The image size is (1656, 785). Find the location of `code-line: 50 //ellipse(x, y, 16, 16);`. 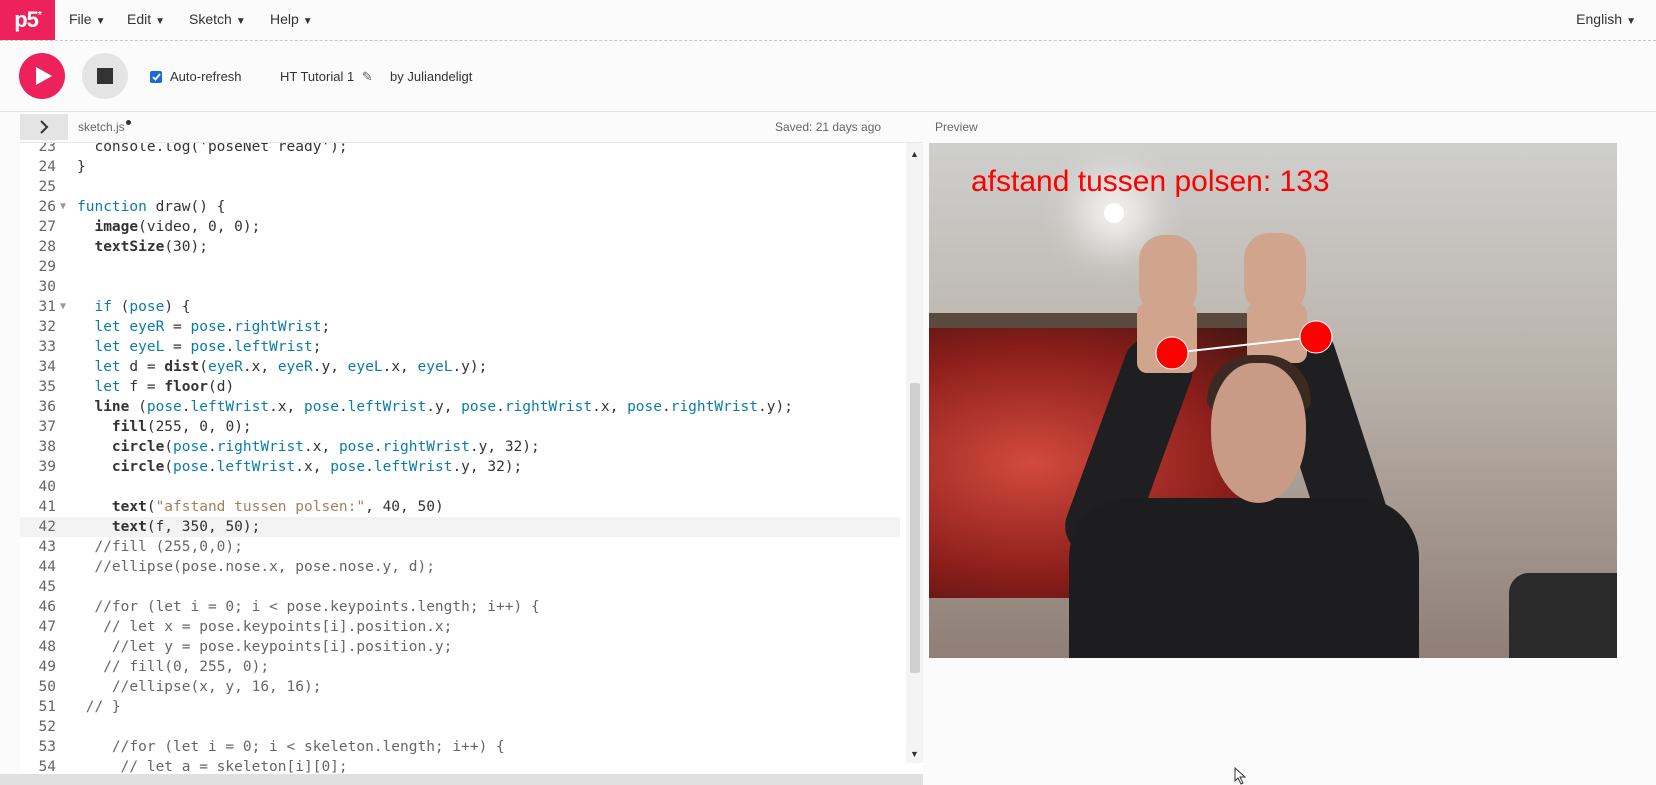

code-line: 50 //ellipse(x, y, 16, 16); is located at coordinates (460, 687).